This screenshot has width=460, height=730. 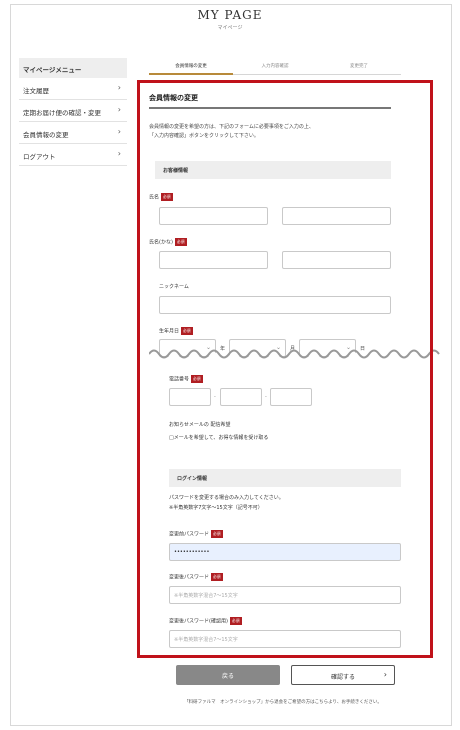 I want to click on page-title: MY PAGE, so click(x=230, y=15).